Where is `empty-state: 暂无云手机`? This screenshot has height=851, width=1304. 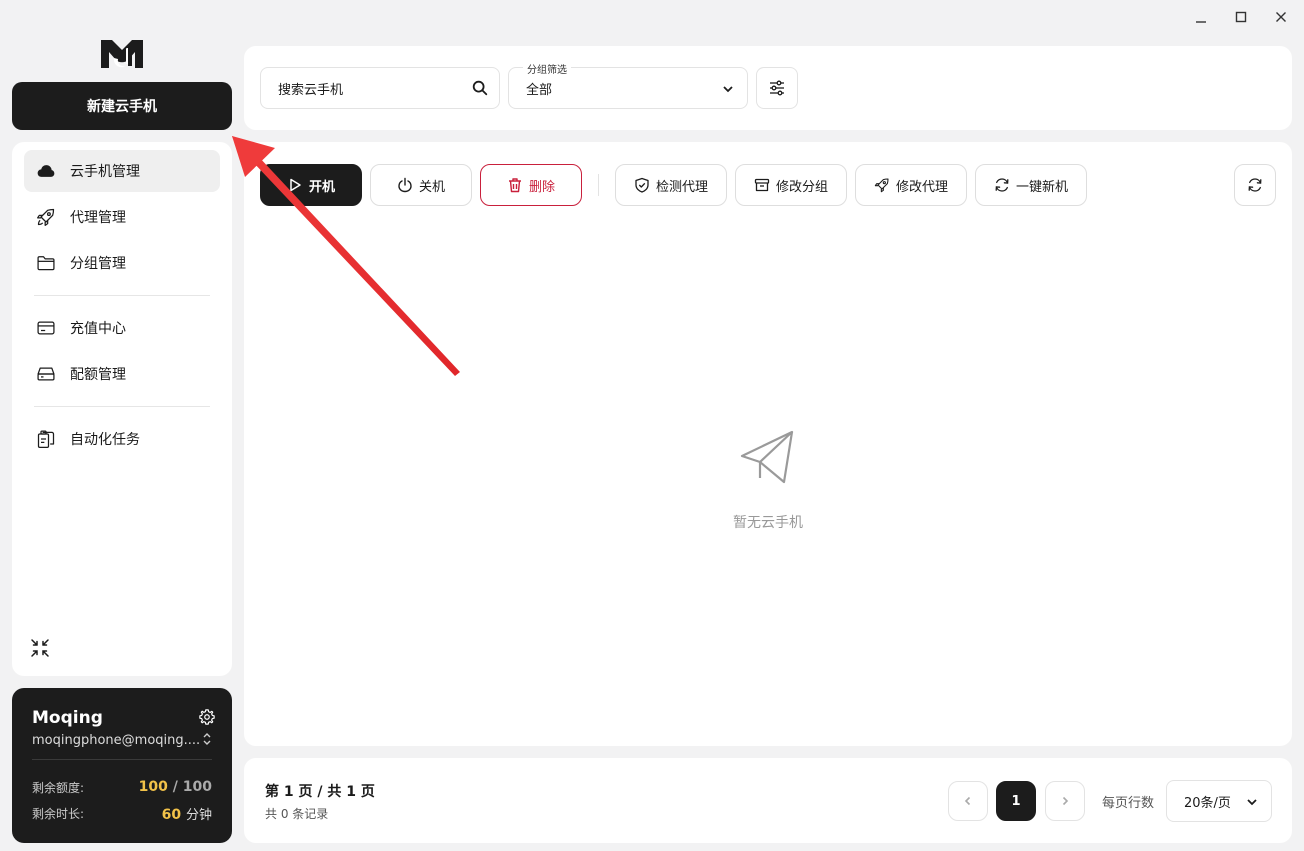 empty-state: 暂无云手机 is located at coordinates (768, 481).